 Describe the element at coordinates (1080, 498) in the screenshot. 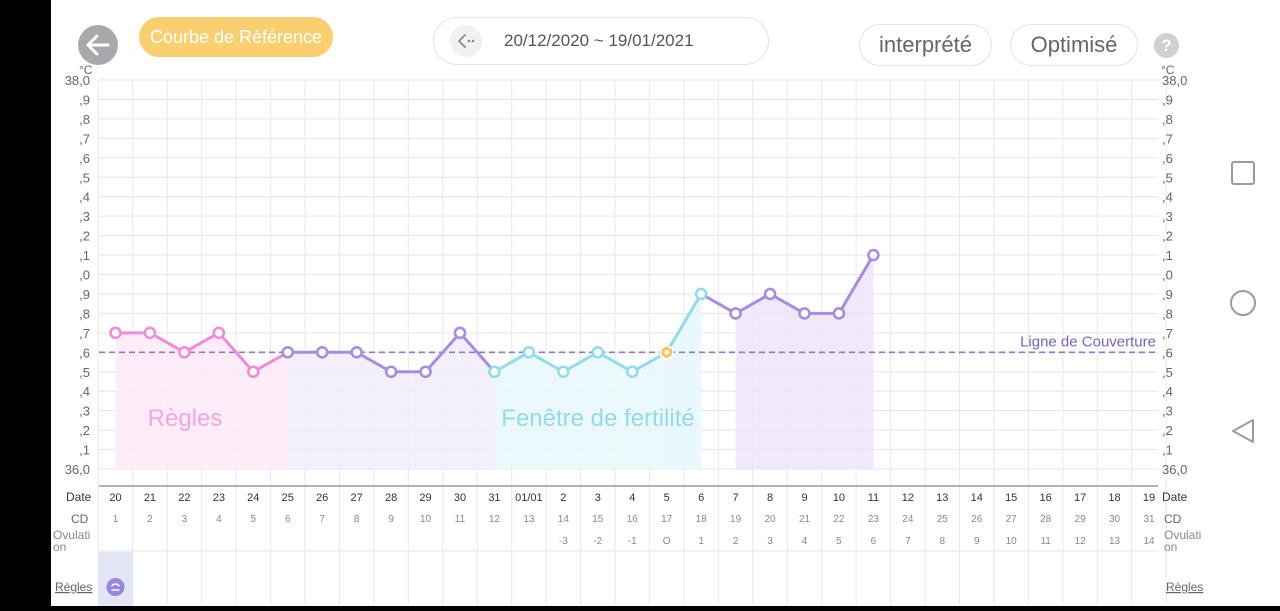

I see `date-label: 17` at that location.